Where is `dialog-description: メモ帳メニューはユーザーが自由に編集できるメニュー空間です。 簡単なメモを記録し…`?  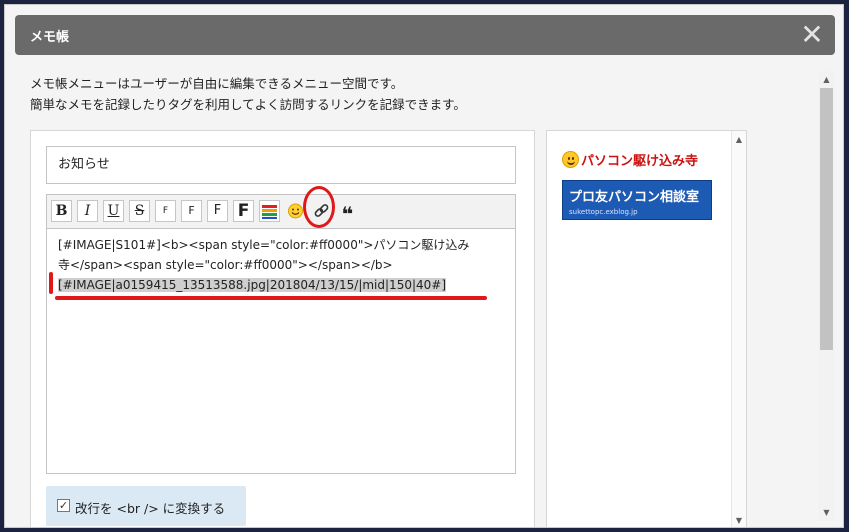 dialog-description: メモ帳メニューはユーザーが自由に編集できるメニュー空間です。 簡単なメモを記録し… is located at coordinates (415, 94).